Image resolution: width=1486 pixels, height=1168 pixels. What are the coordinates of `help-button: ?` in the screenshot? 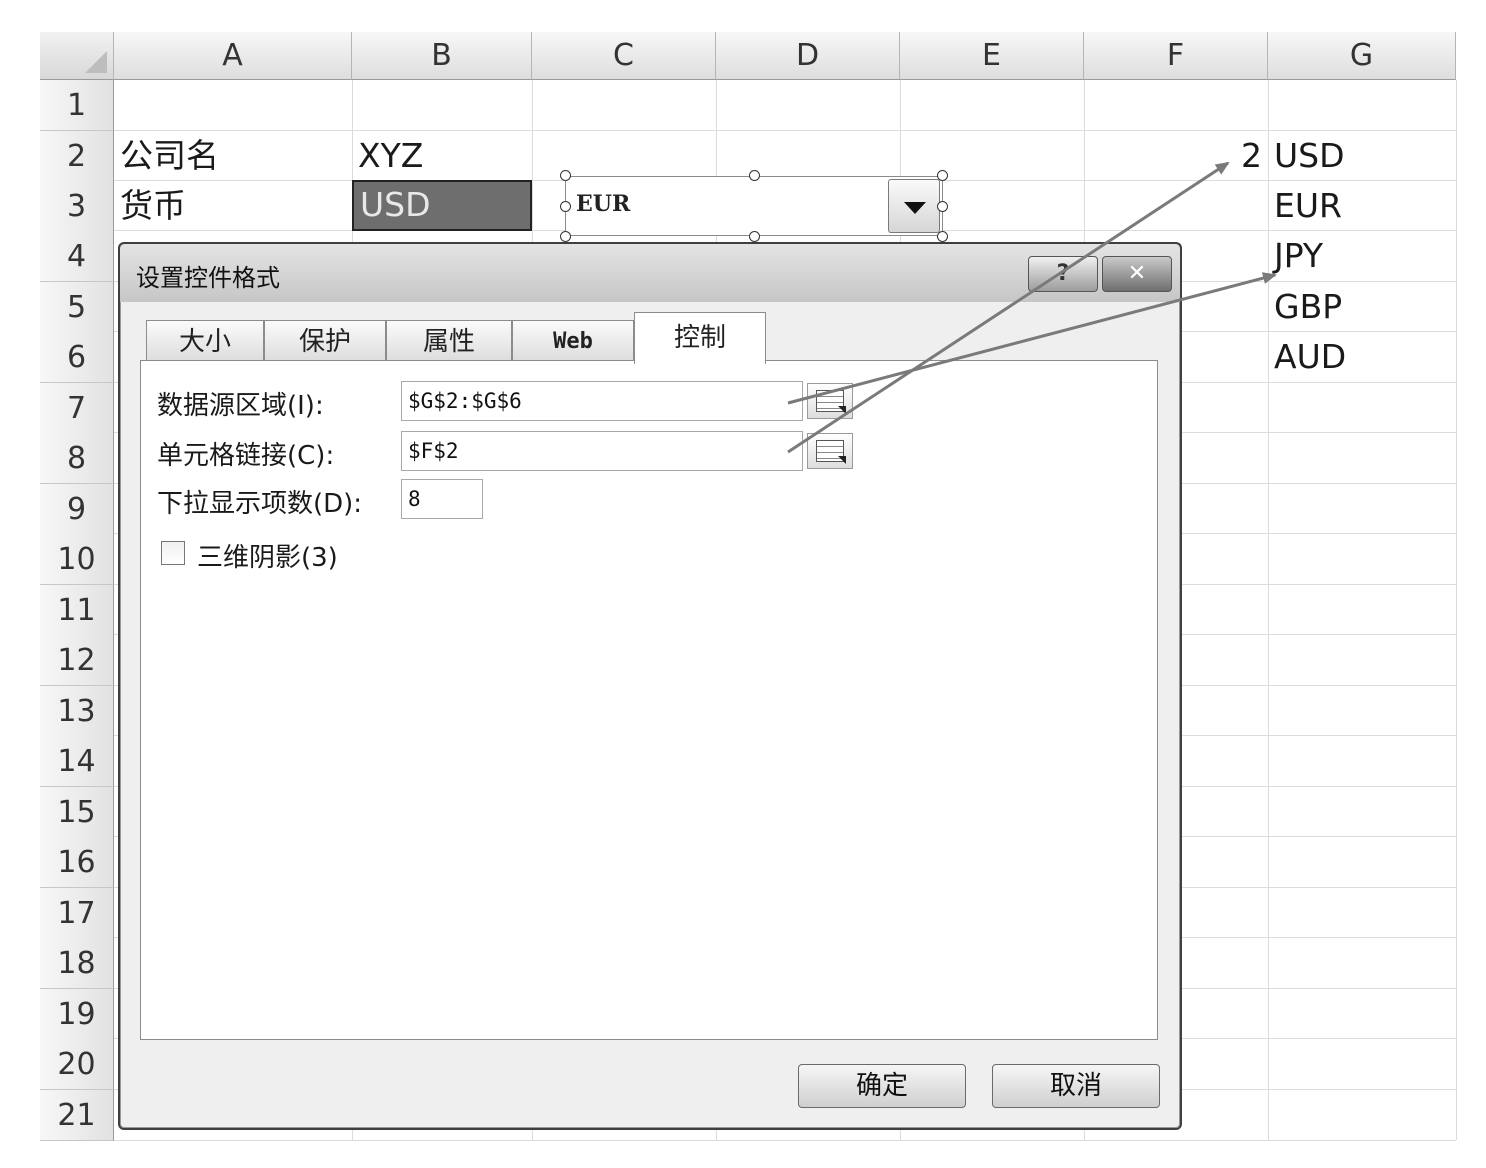 It's located at (1063, 274).